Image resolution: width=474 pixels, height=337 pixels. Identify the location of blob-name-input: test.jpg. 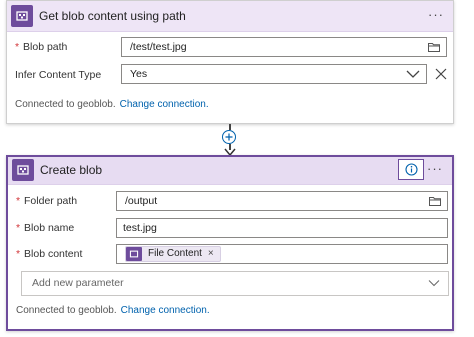
(282, 228).